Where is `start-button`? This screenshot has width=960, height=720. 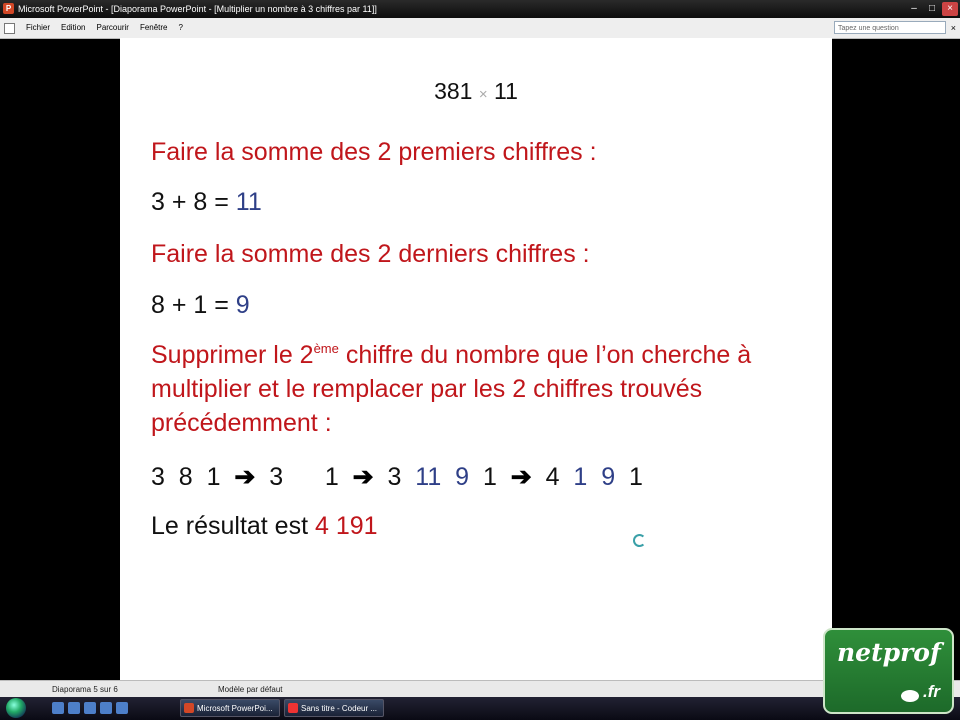
start-button is located at coordinates (16, 708).